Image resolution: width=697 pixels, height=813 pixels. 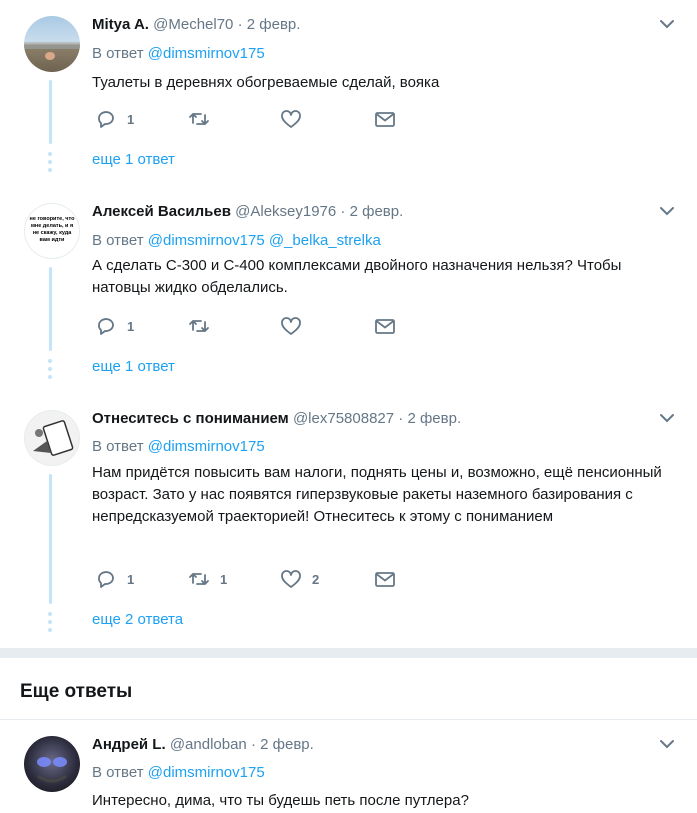 What do you see at coordinates (161, 211) in the screenshot?
I see `author-name: Алексей Васильев` at bounding box center [161, 211].